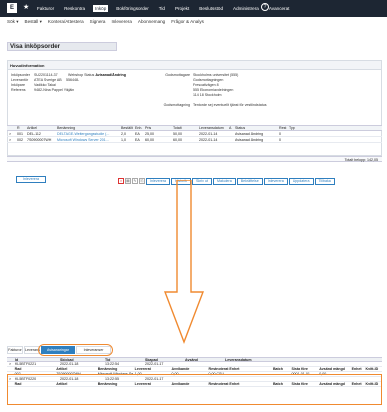 This screenshot has height=412, width=387. Describe the element at coordinates (89, 75) in the screenshot. I see `meta-status-label: Status` at that location.